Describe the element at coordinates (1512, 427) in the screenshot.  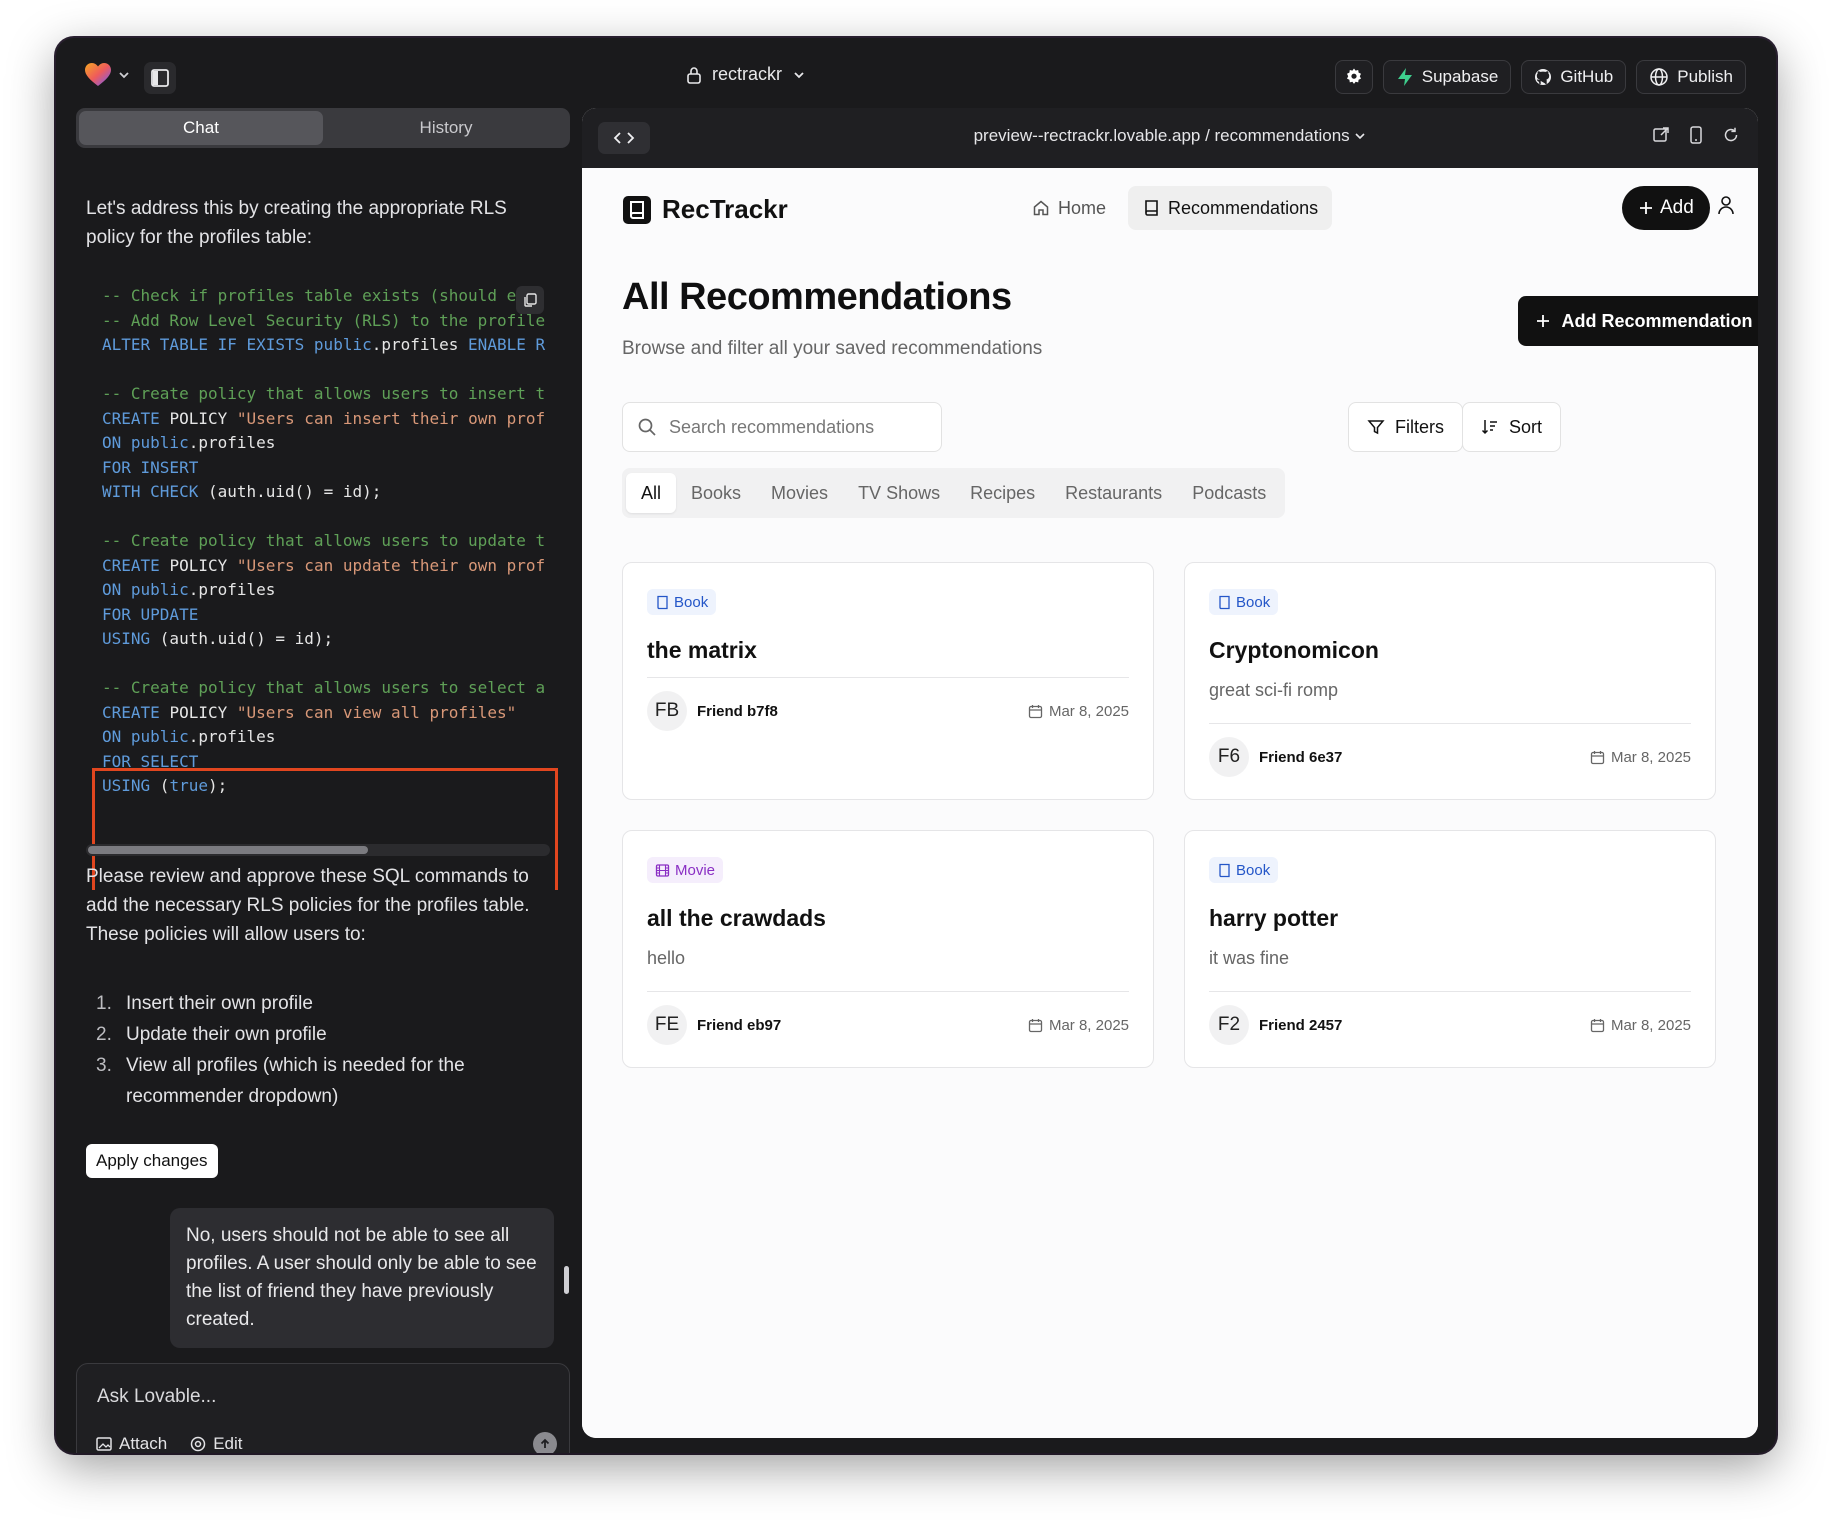
I see `sort-button: Sort` at that location.